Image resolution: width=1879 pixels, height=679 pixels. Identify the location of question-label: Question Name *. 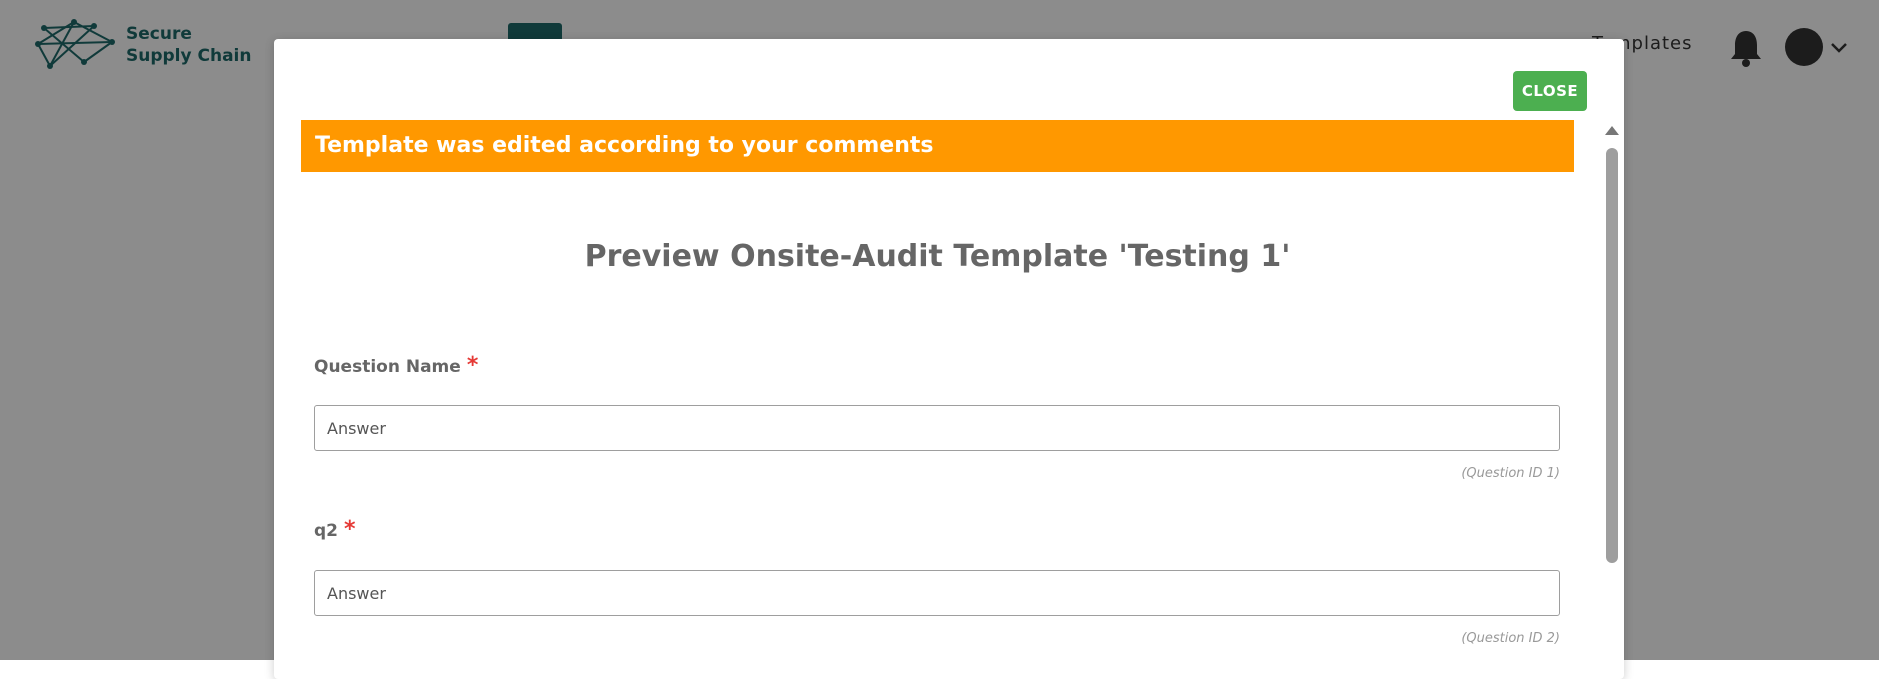
(396, 367).